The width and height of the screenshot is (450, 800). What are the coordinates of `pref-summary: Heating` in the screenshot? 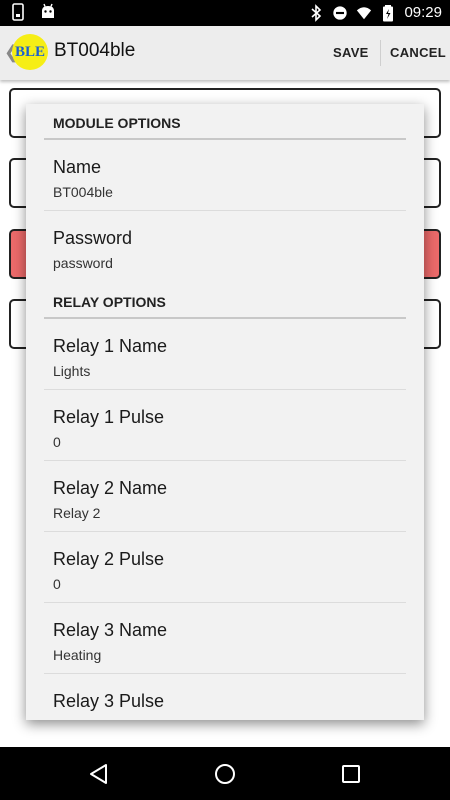 It's located at (77, 655).